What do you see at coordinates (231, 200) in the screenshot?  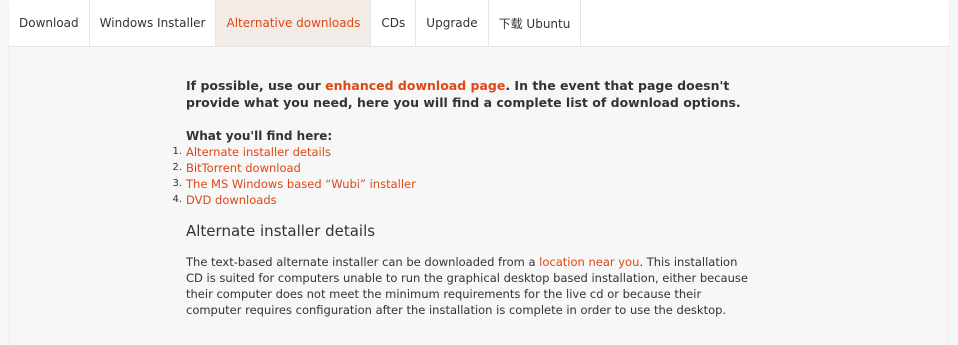 I see `toc-link-dvd: DVD downloads` at bounding box center [231, 200].